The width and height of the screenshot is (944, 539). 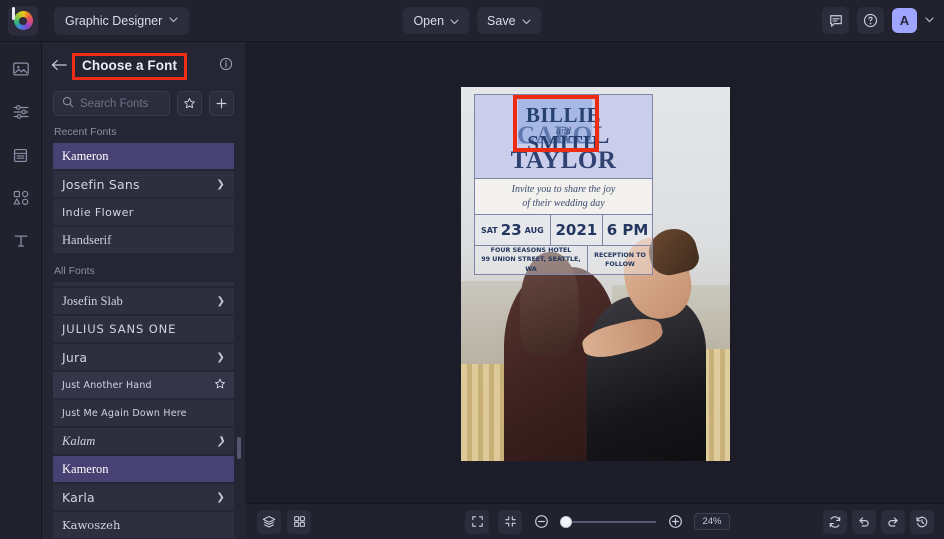 What do you see at coordinates (620, 255) in the screenshot?
I see `reception-line-1: RECEPTION TO` at bounding box center [620, 255].